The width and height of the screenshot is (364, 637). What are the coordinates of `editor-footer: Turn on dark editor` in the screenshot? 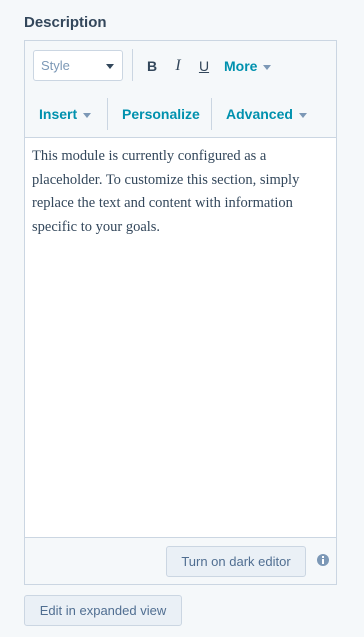 It's located at (180, 560).